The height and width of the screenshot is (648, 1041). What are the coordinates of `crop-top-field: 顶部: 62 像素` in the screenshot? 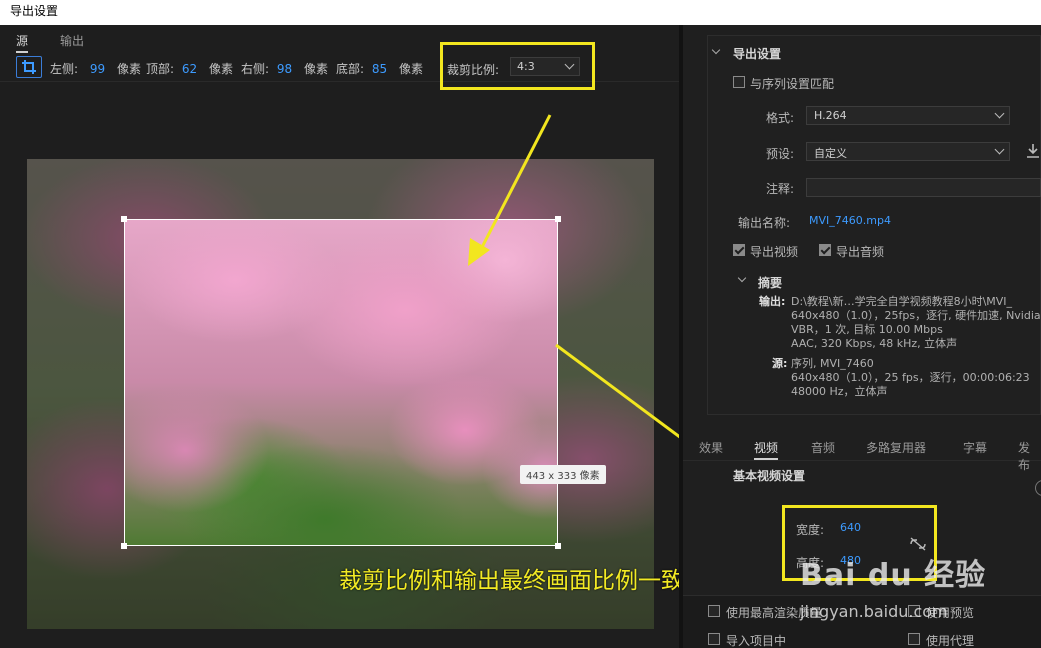 It's located at (189, 68).